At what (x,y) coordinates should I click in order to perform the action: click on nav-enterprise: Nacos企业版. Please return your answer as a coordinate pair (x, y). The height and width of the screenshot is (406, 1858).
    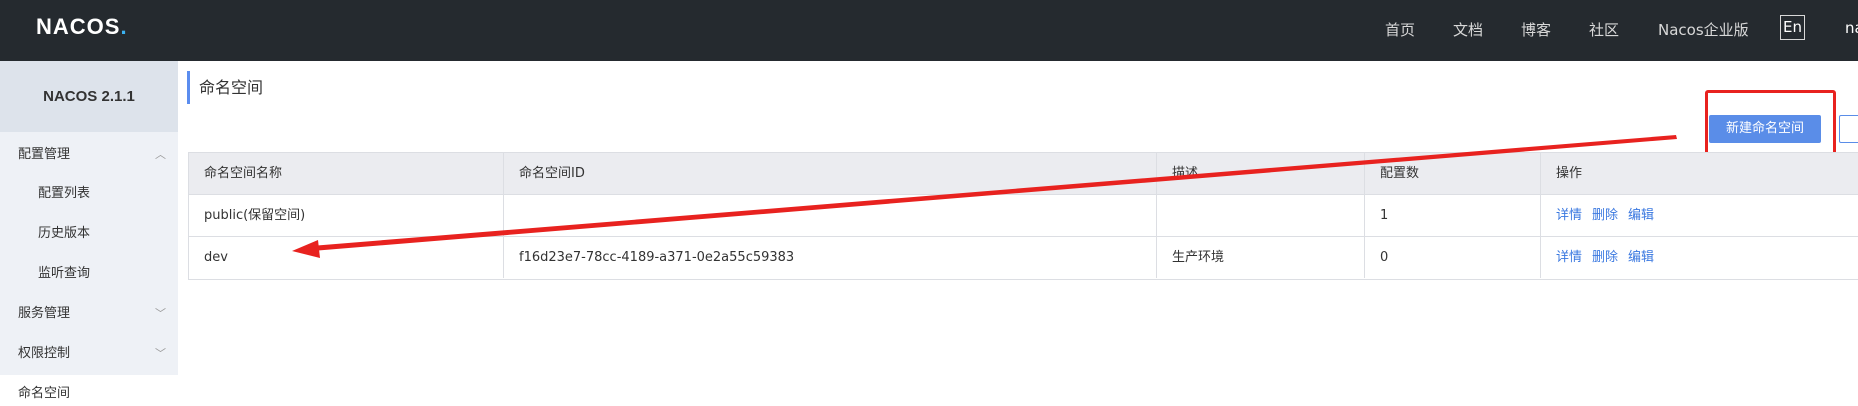
    Looking at the image, I should click on (1703, 29).